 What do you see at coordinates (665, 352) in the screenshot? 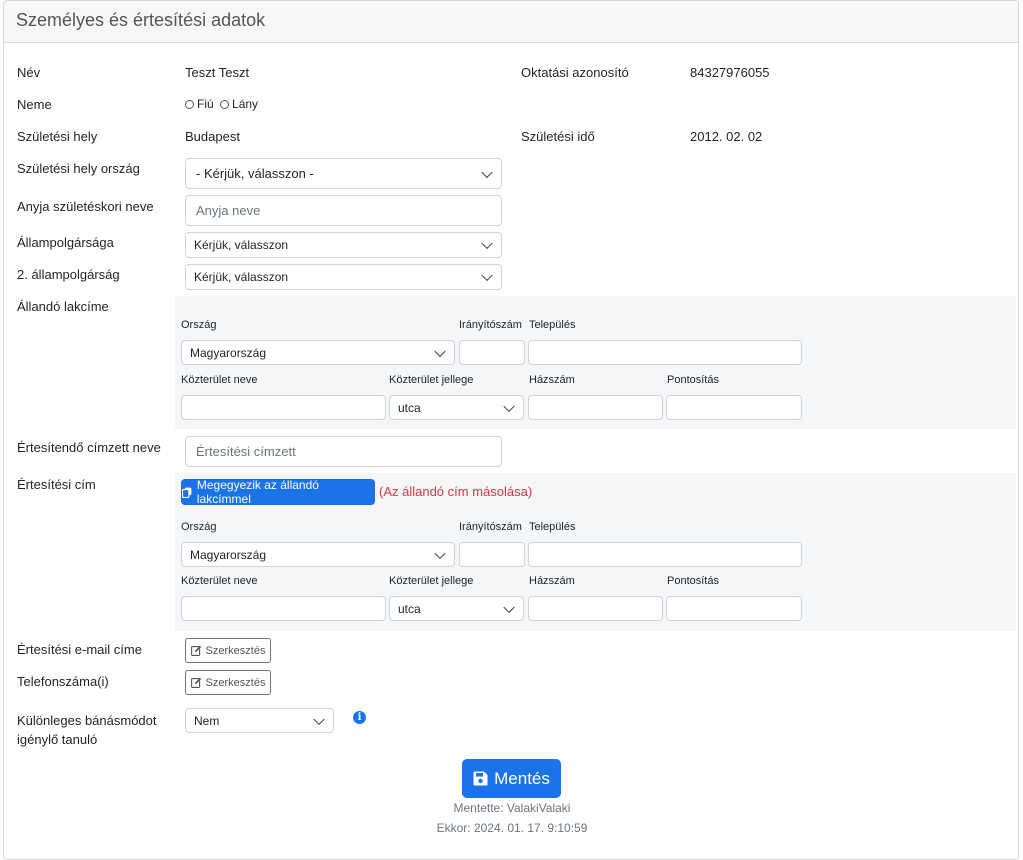
I see `perm-city-input` at bounding box center [665, 352].